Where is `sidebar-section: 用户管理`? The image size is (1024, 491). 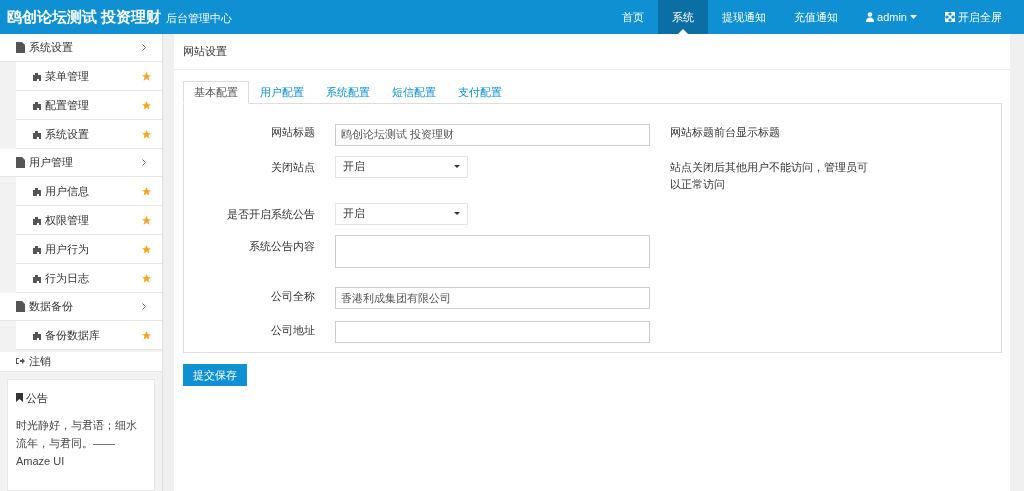 sidebar-section: 用户管理 is located at coordinates (81, 163).